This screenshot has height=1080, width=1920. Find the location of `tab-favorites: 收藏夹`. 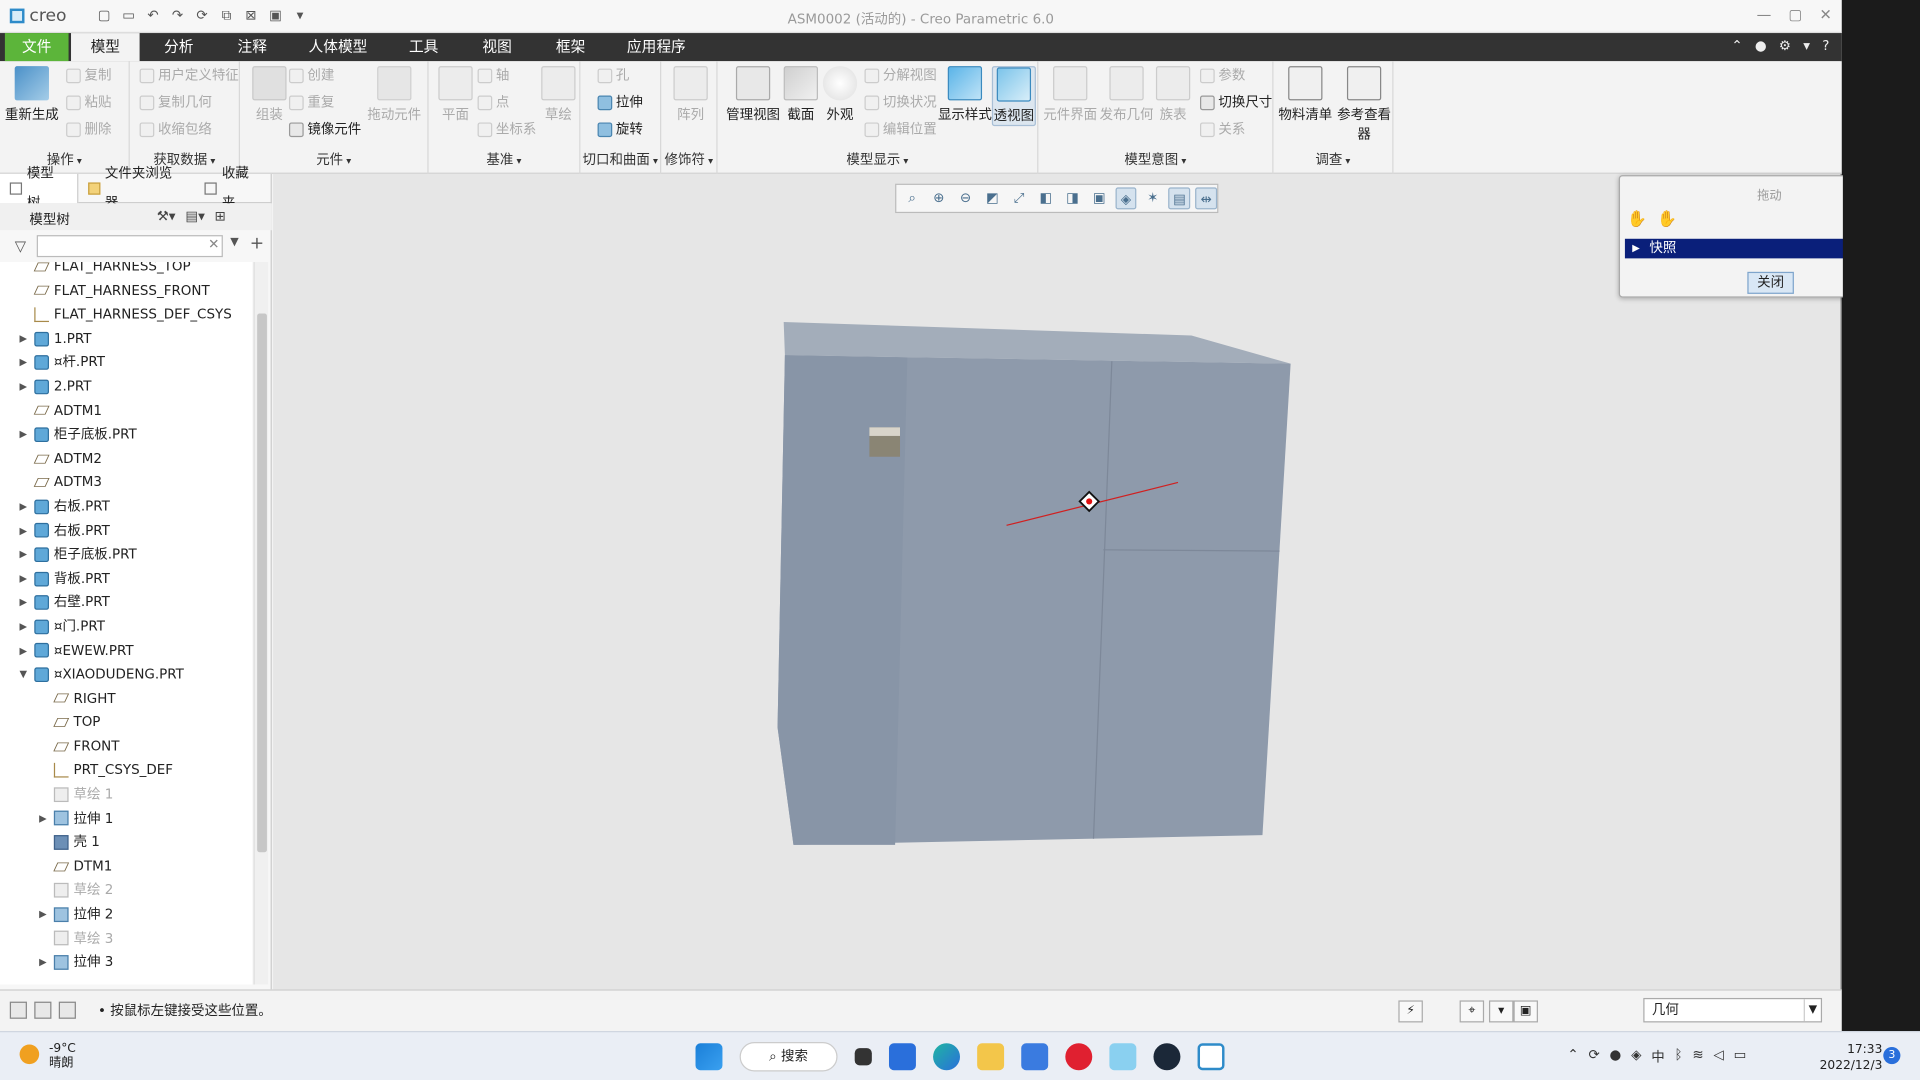

tab-favorites: 收藏夹 is located at coordinates (233, 188).